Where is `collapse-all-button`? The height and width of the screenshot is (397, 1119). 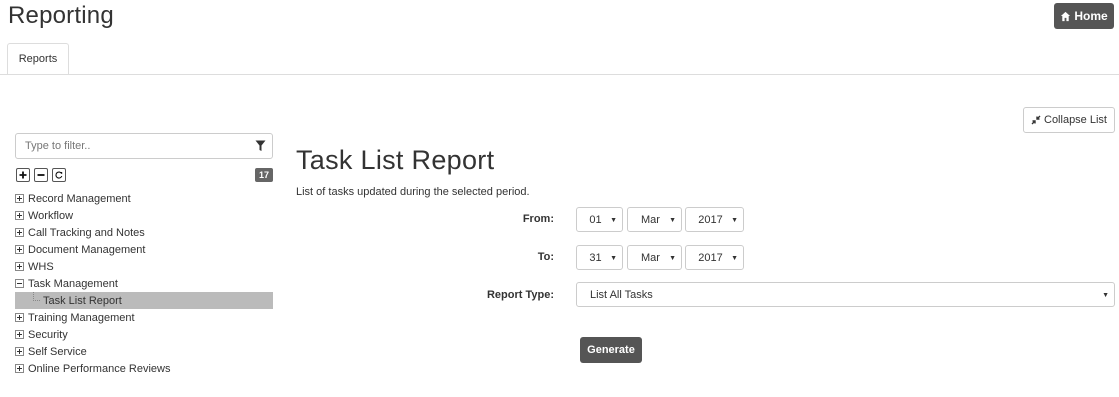 collapse-all-button is located at coordinates (41, 175).